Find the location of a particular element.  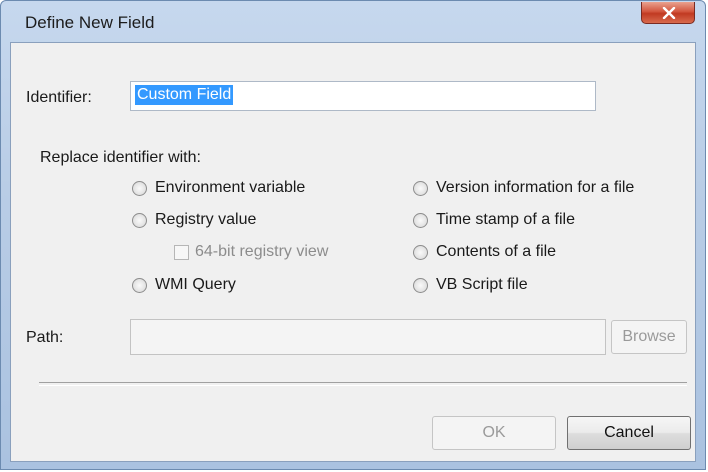

dialog-title: Define New Field is located at coordinates (90, 22).